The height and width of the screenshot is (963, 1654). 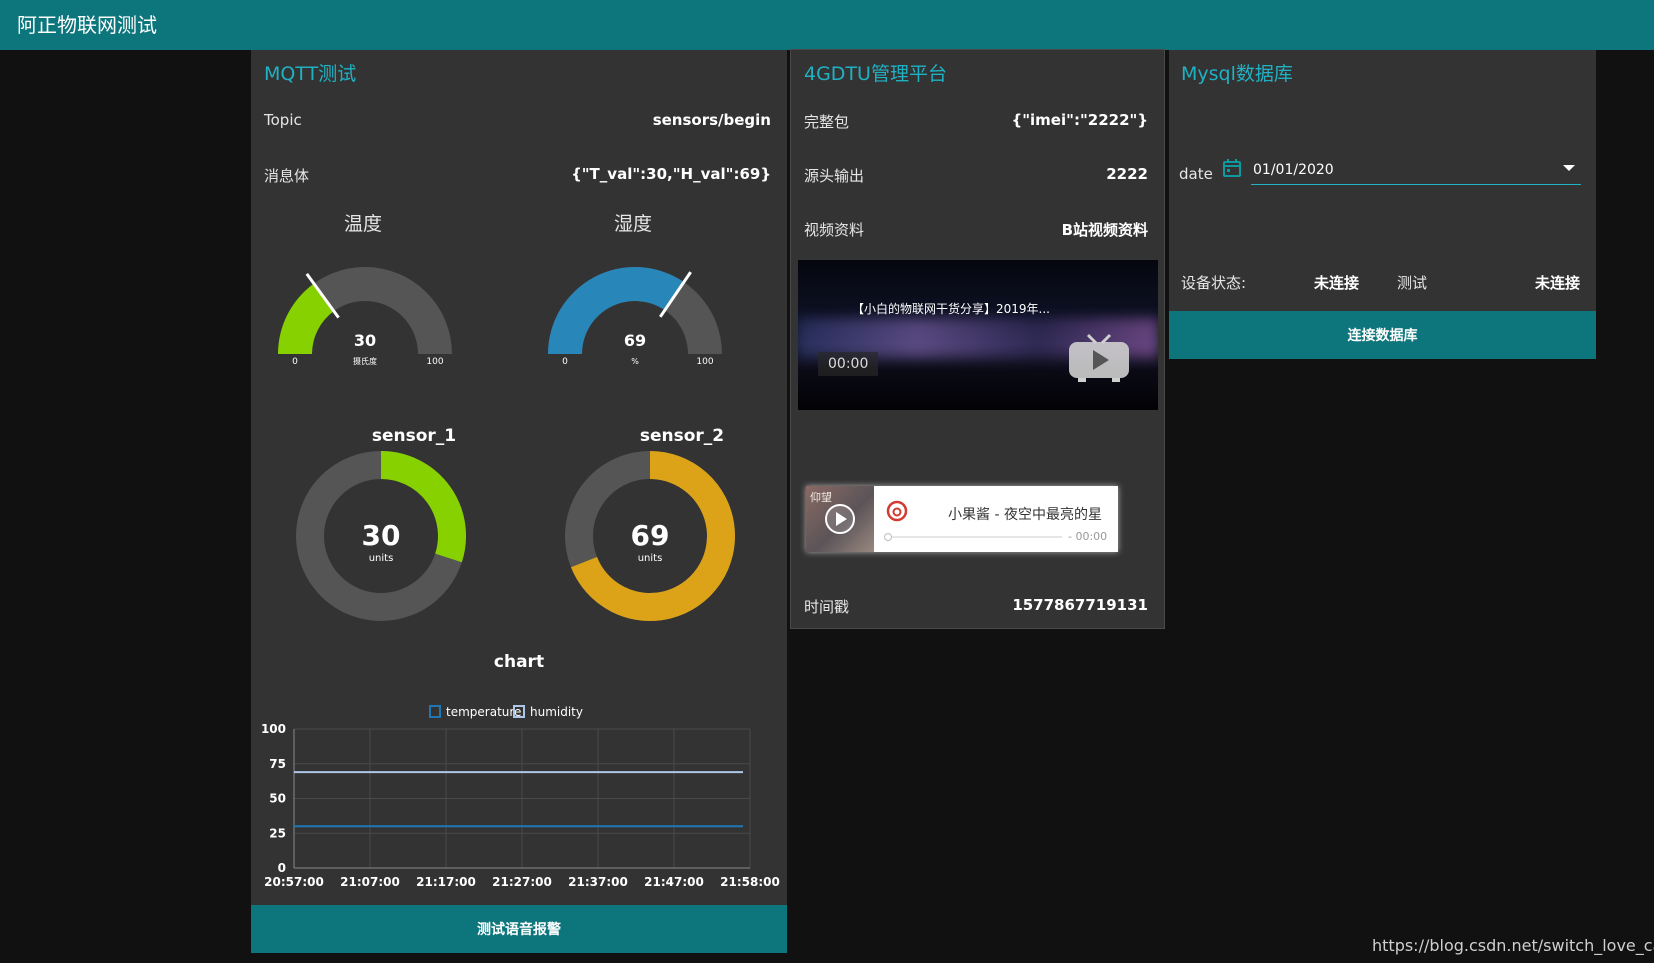 I want to click on full-packet-label: 完整包, so click(x=827, y=122).